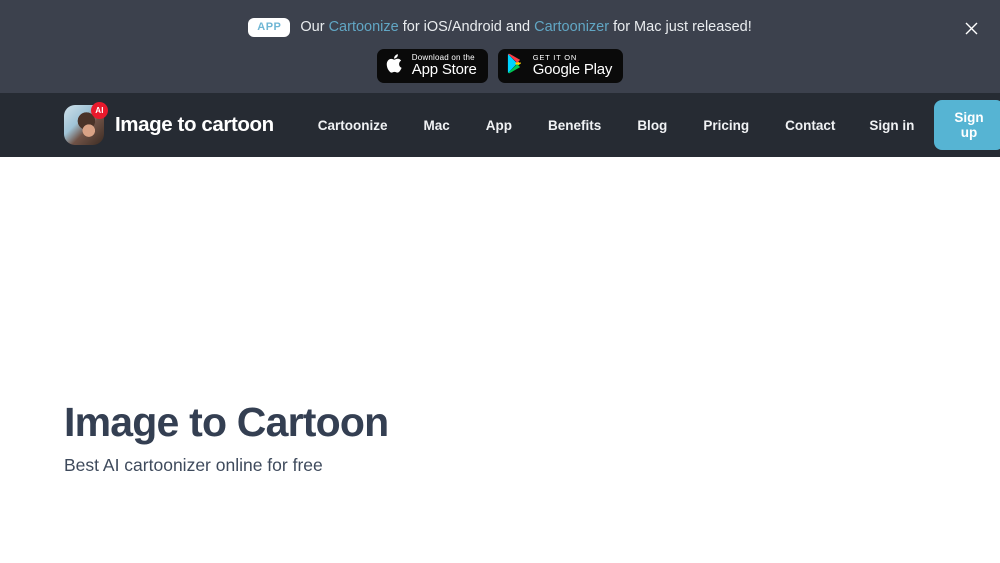  What do you see at coordinates (444, 70) in the screenshot?
I see `app-store-badge-bottom: App Store` at bounding box center [444, 70].